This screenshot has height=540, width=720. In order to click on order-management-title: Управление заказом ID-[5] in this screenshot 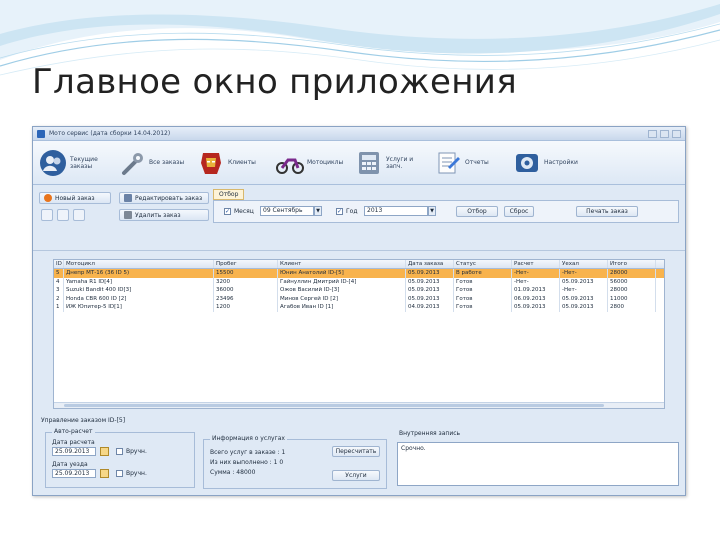, I will do `click(83, 420)`.